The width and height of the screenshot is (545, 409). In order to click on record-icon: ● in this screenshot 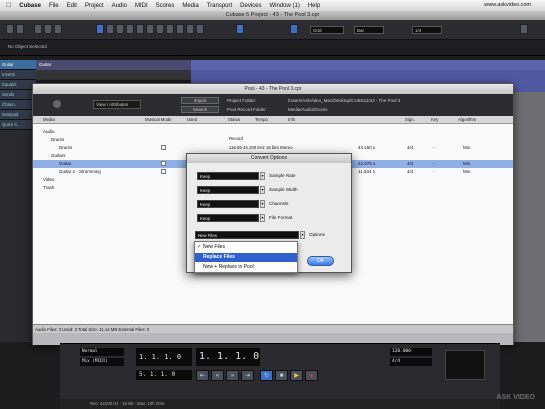, I will do `click(311, 375)`.